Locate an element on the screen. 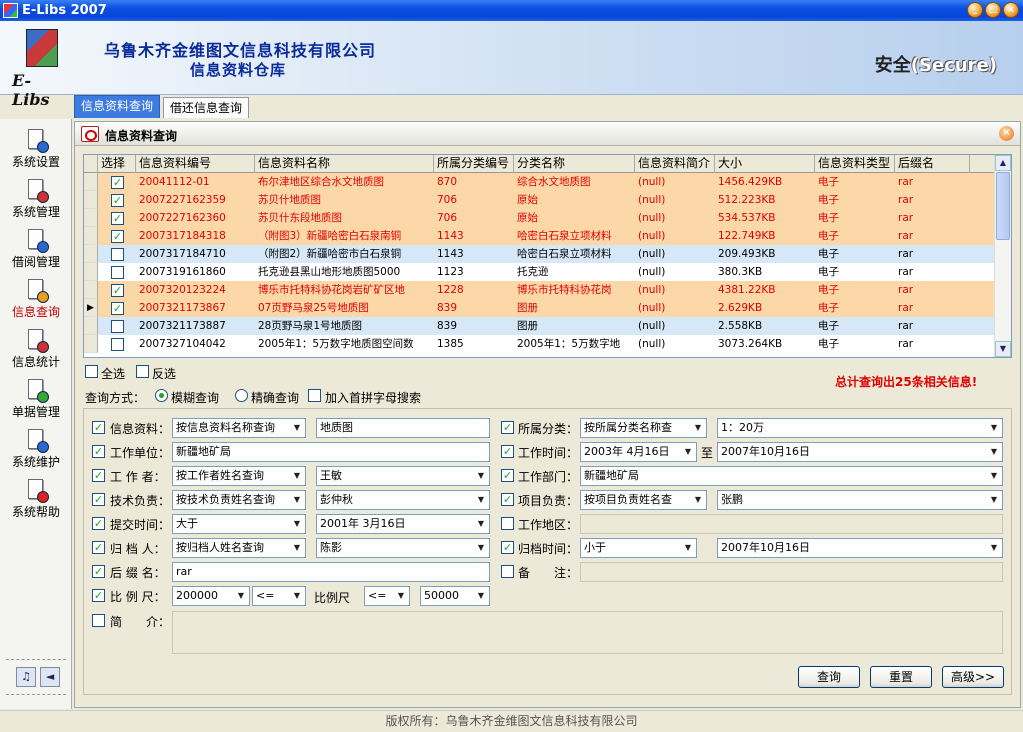  area-checkbox is located at coordinates (507, 523).